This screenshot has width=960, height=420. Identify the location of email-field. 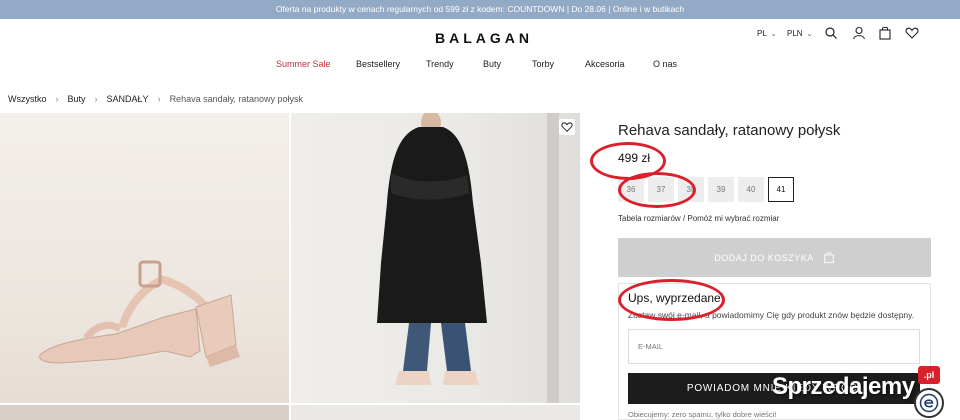
(774, 346).